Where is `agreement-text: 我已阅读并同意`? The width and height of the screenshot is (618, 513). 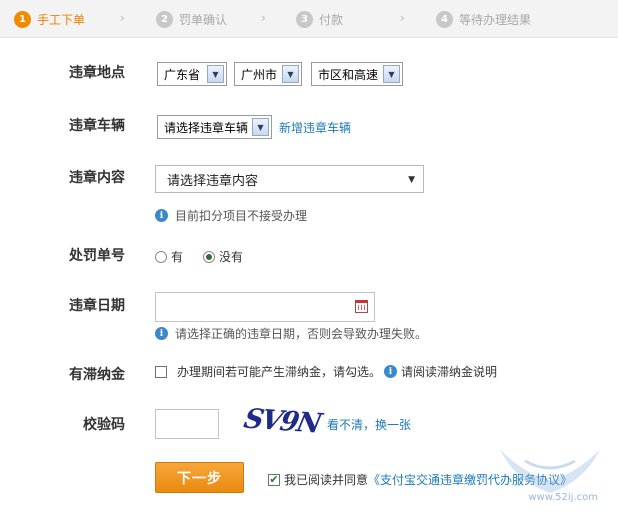
agreement-text: 我已阅读并同意 is located at coordinates (326, 480).